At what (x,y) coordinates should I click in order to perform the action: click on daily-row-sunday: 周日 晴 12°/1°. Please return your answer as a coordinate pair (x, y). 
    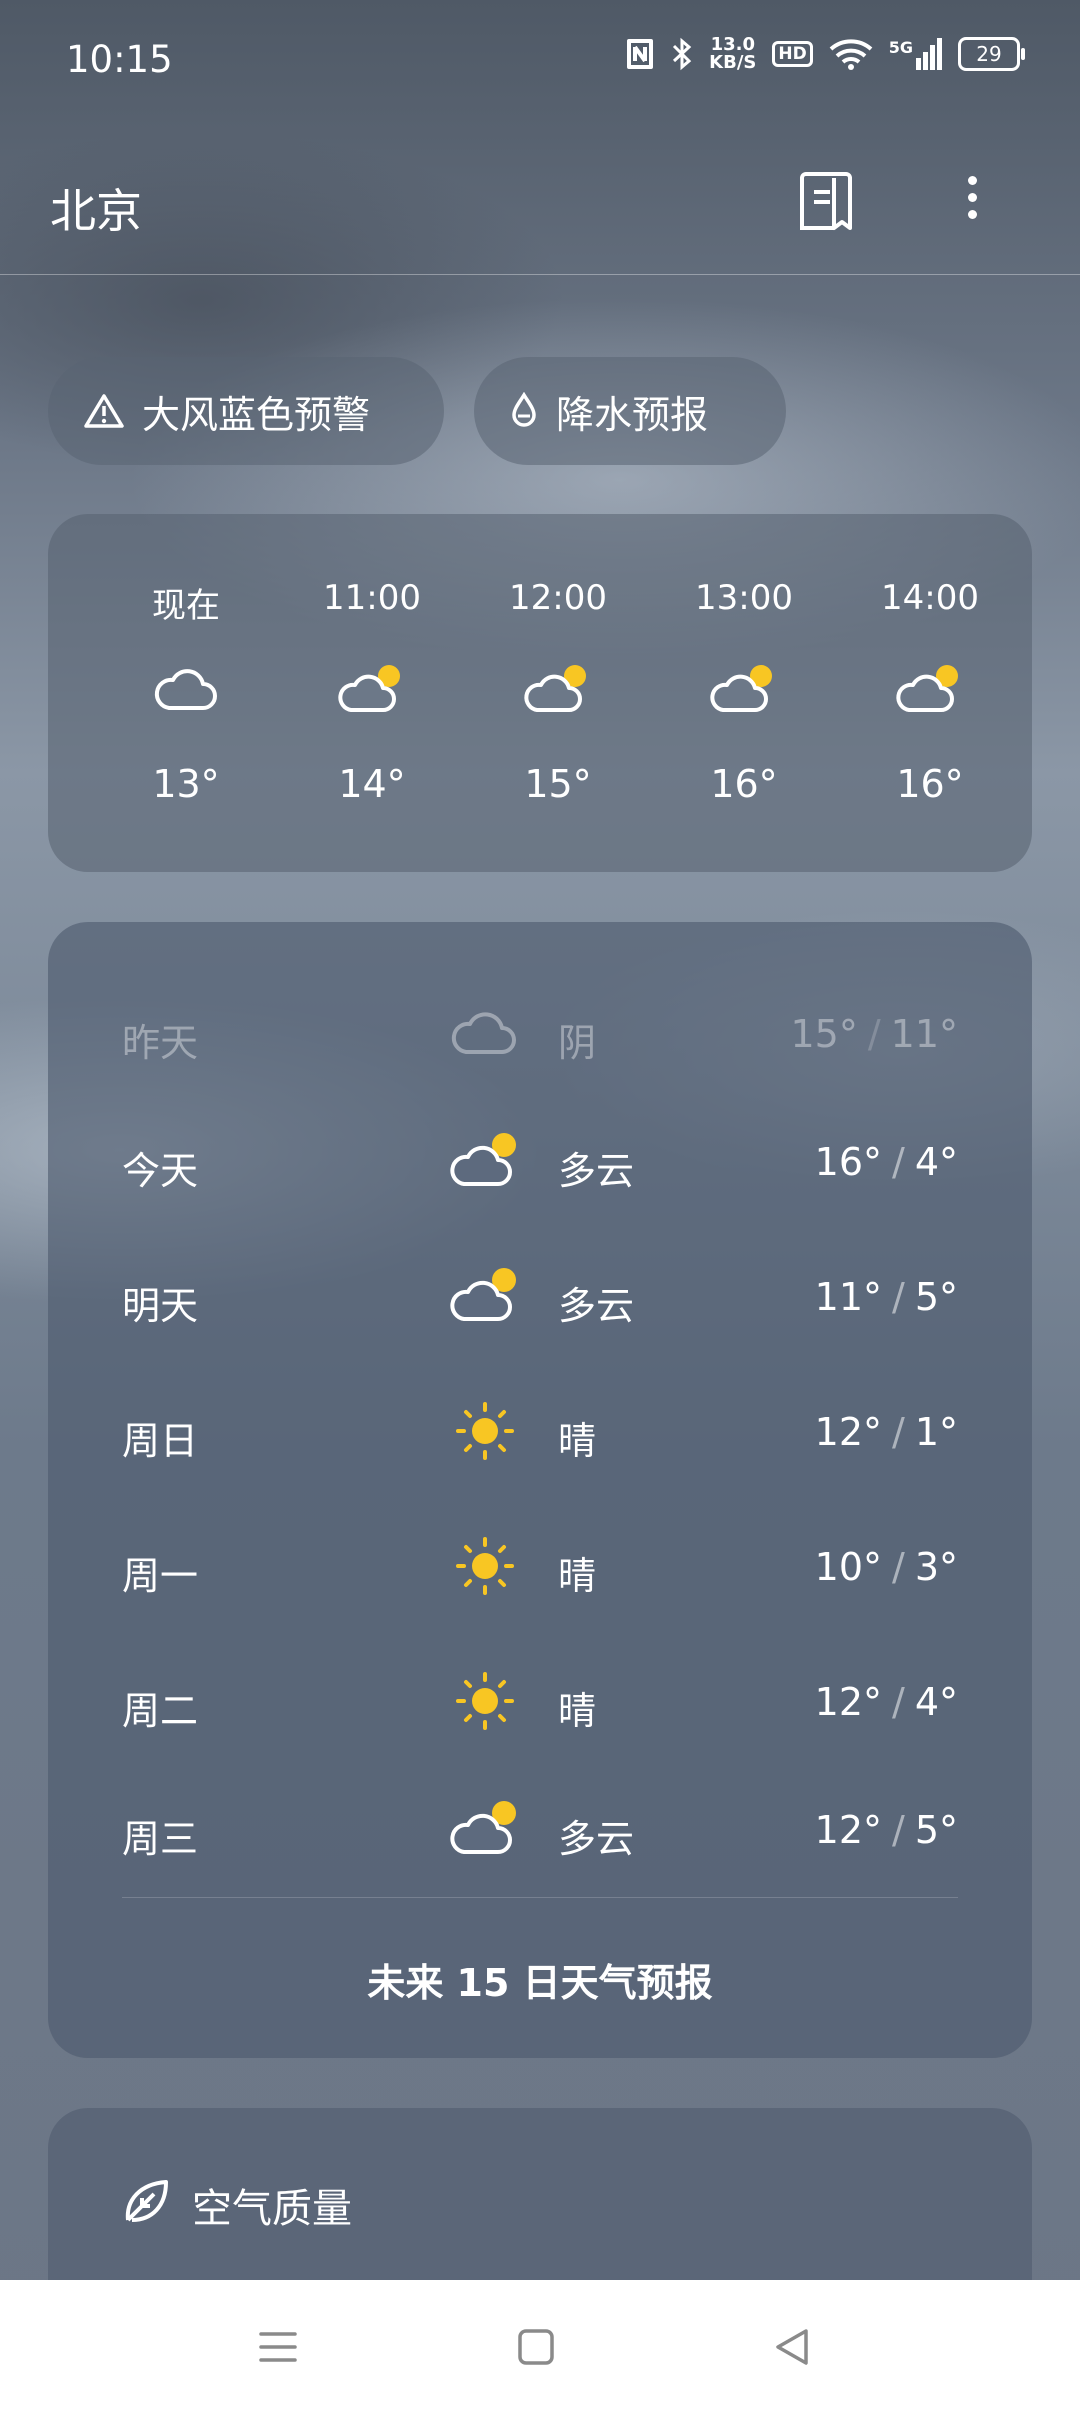
    Looking at the image, I should click on (540, 1432).